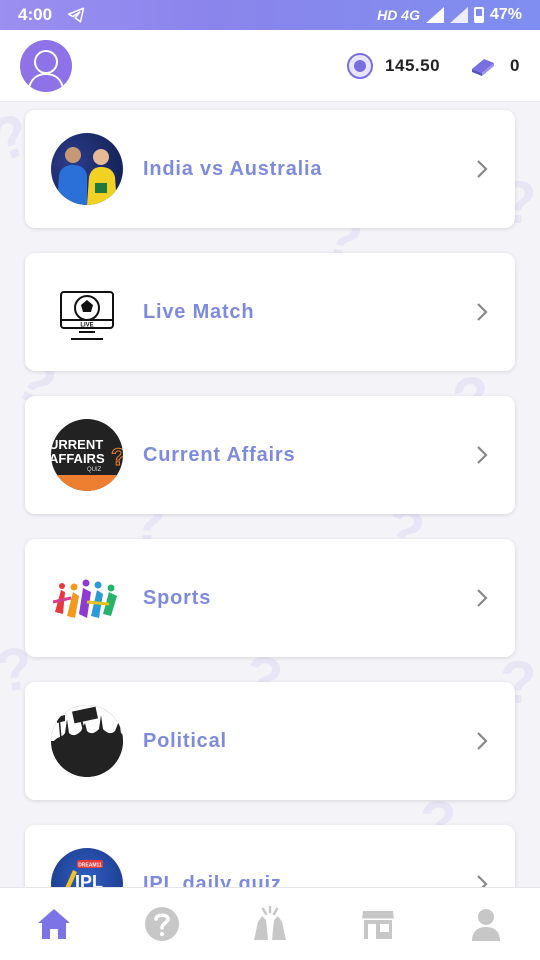 This screenshot has width=540, height=960. Describe the element at coordinates (270, 741) in the screenshot. I see `category-card-political: Political` at that location.